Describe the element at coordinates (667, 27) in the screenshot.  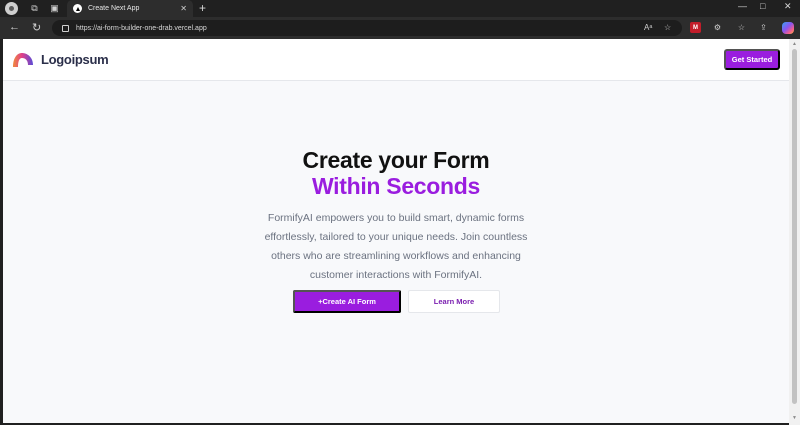
I see `favorite-star-icon: ☆` at that location.